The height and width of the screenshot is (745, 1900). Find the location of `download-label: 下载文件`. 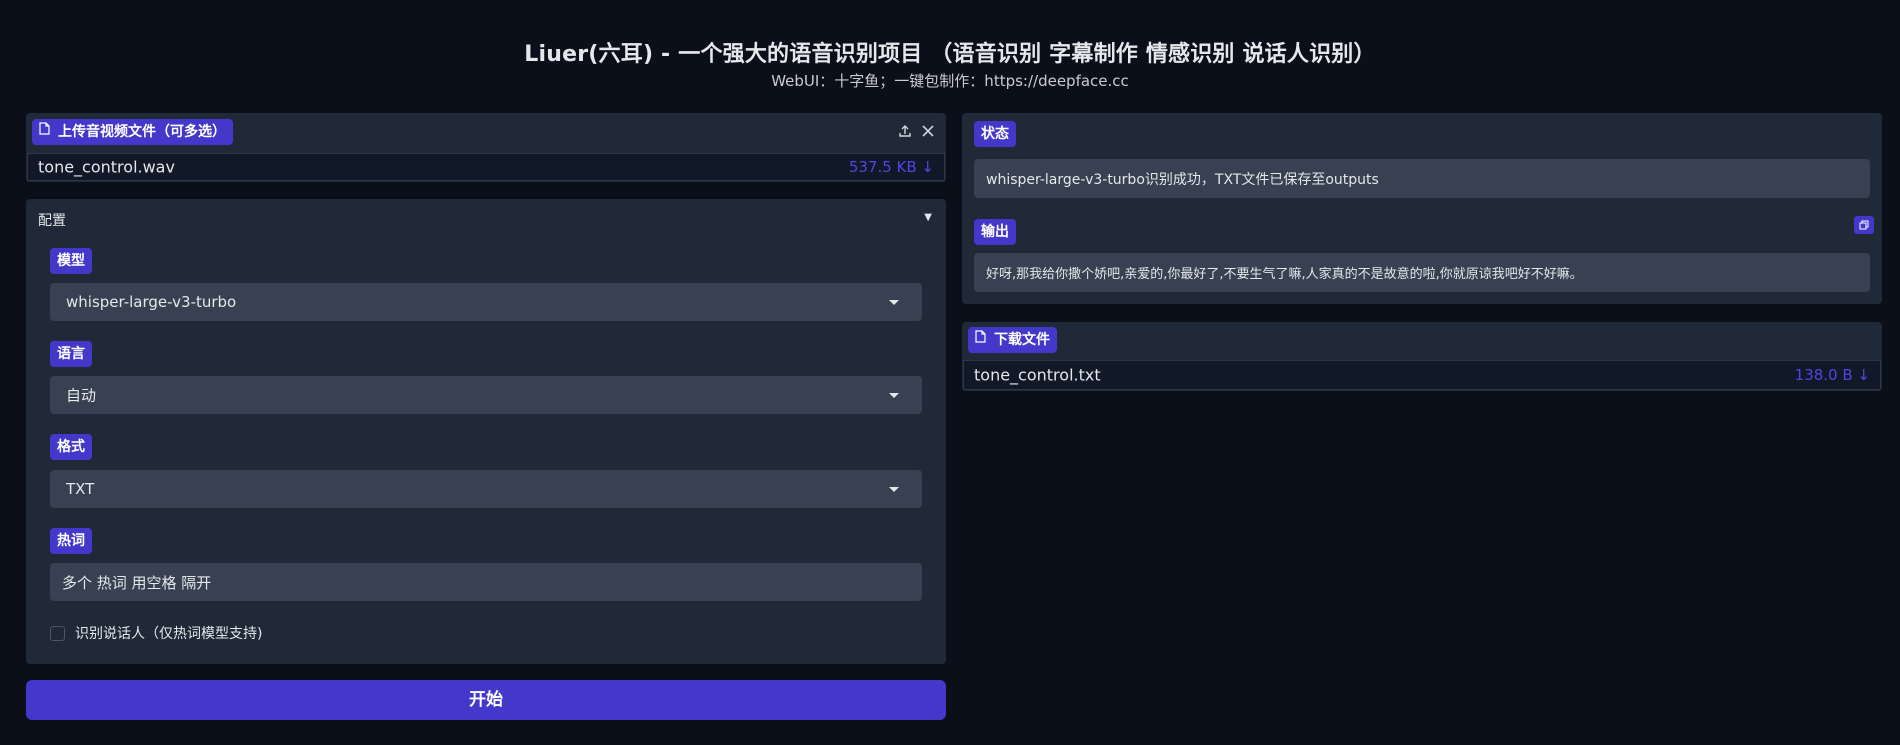

download-label: 下载文件 is located at coordinates (1012, 340).